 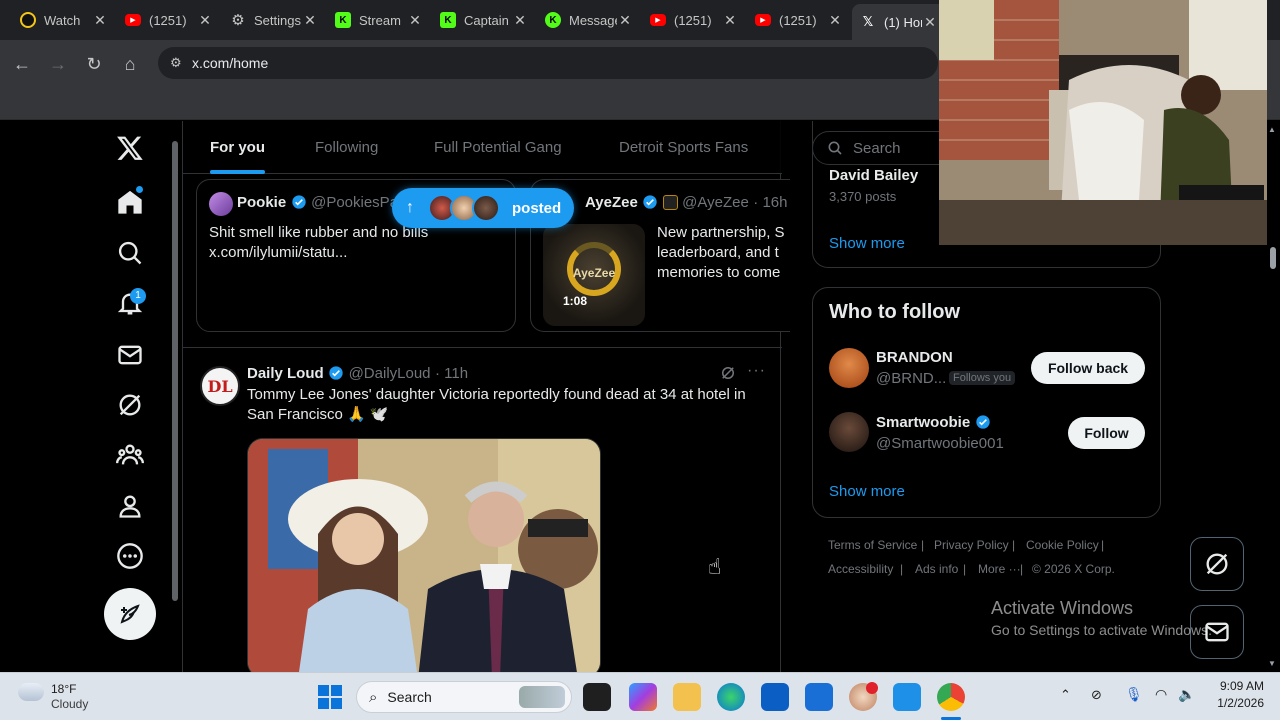 What do you see at coordinates (1161, 694) in the screenshot?
I see `wifi-icon: ◠` at bounding box center [1161, 694].